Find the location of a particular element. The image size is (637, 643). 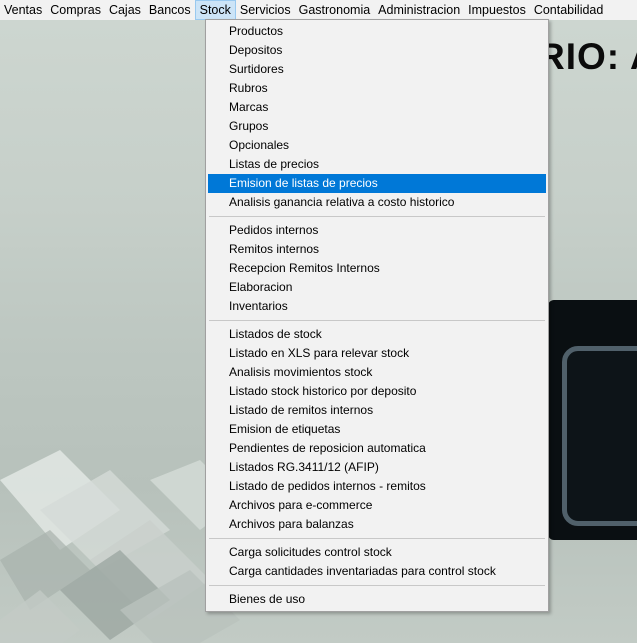

menu-item-remitos-internos: Remitos internos is located at coordinates (377, 249).